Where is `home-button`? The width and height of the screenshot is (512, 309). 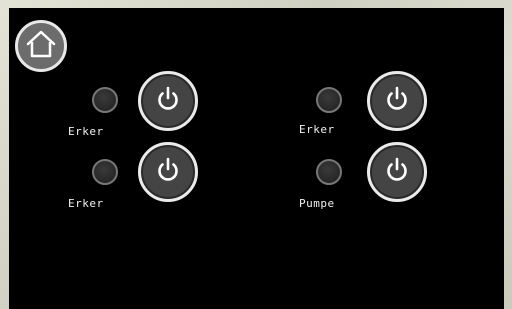
home-button is located at coordinates (41, 46).